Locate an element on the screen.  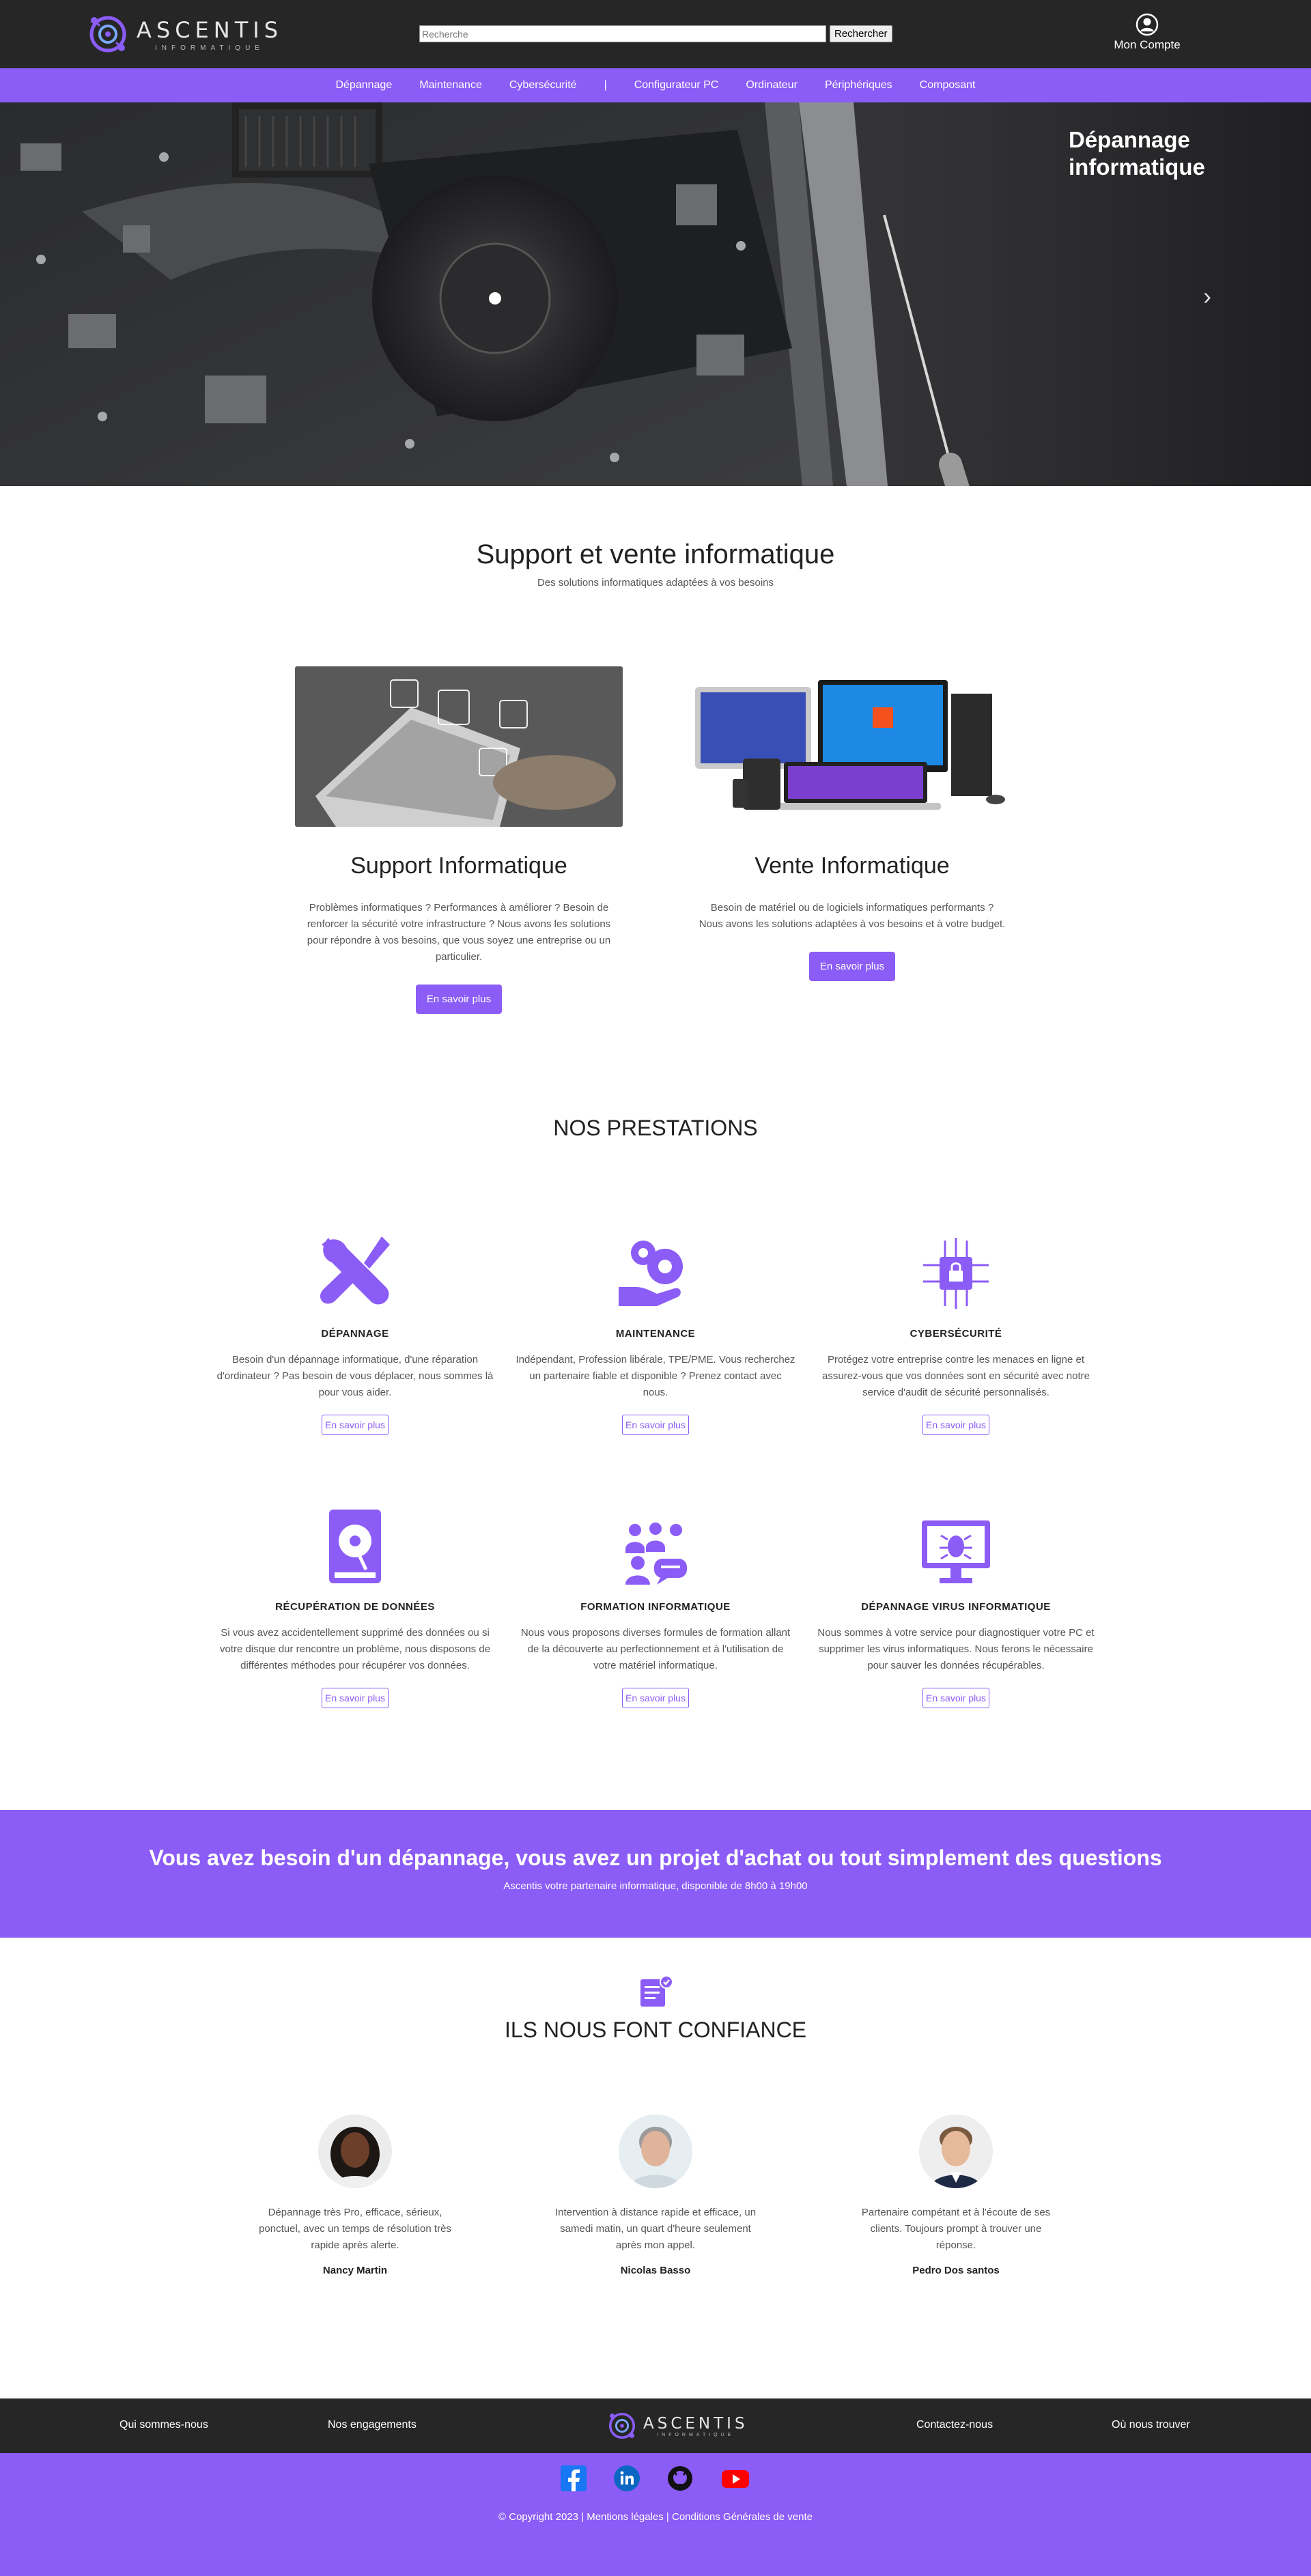
group-chat-icon is located at coordinates (656, 1554).